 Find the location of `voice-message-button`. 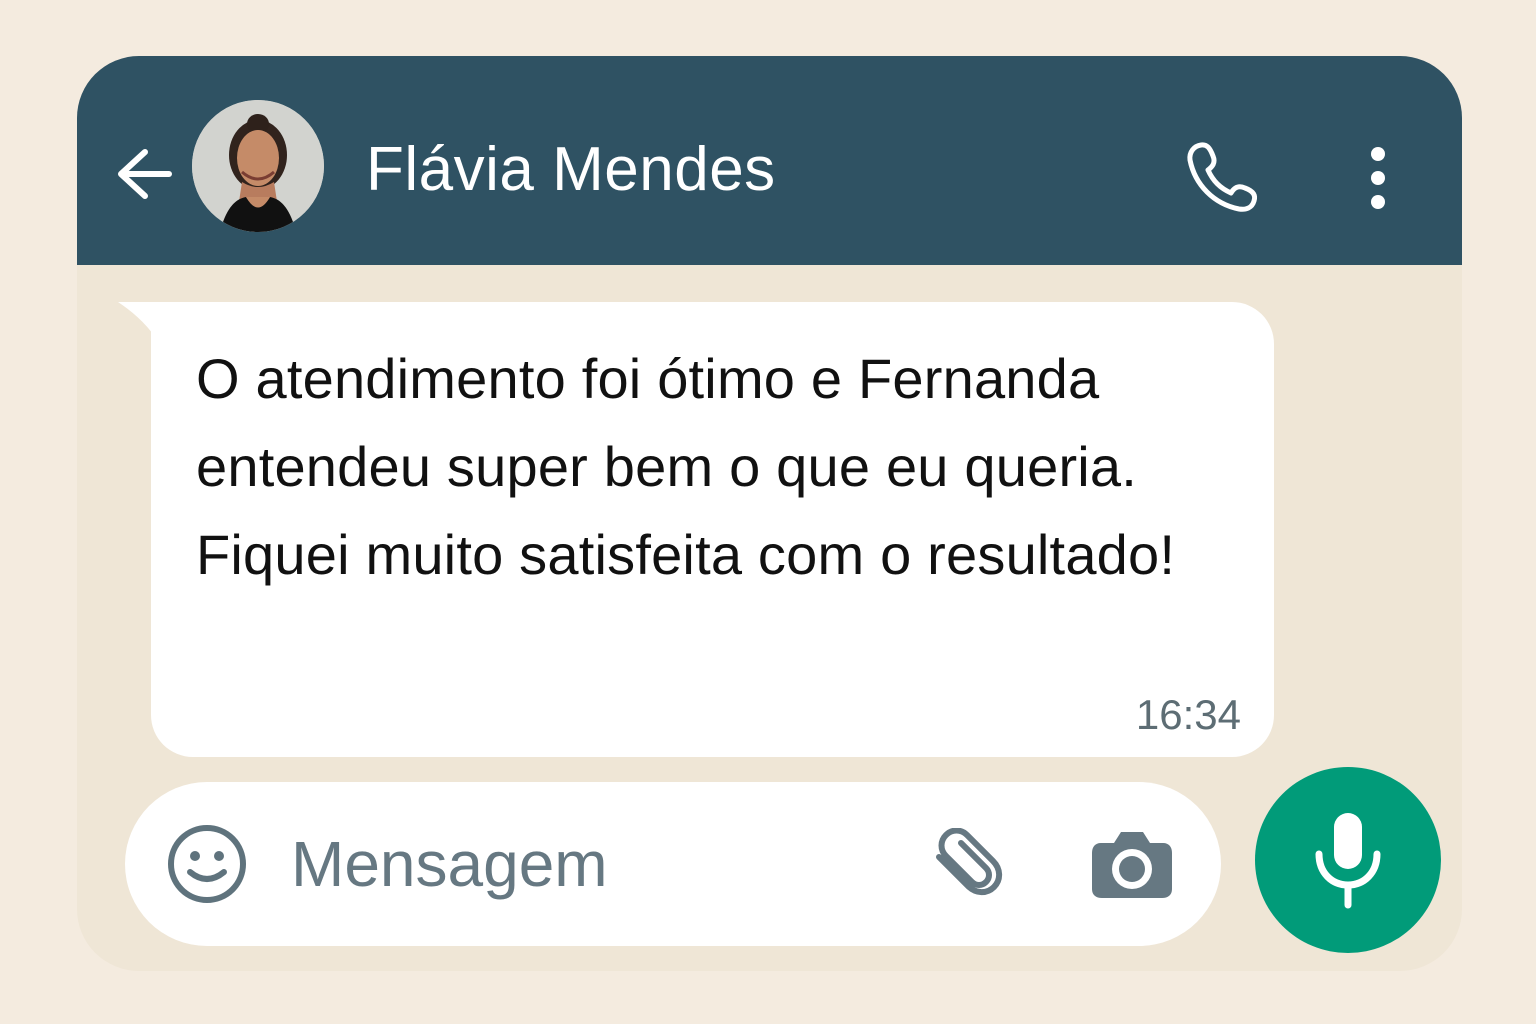

voice-message-button is located at coordinates (1348, 860).